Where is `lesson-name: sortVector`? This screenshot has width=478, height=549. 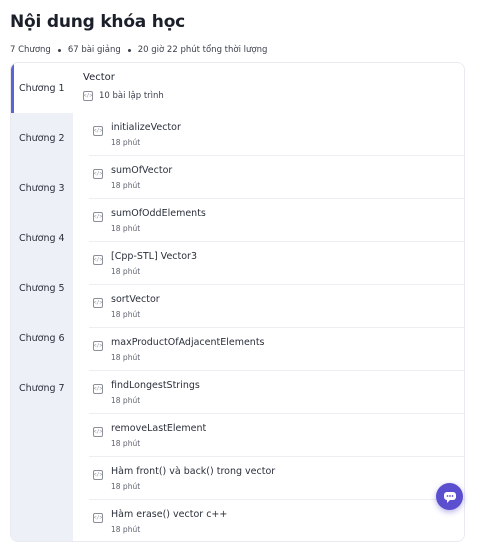
lesson-name: sortVector is located at coordinates (135, 299).